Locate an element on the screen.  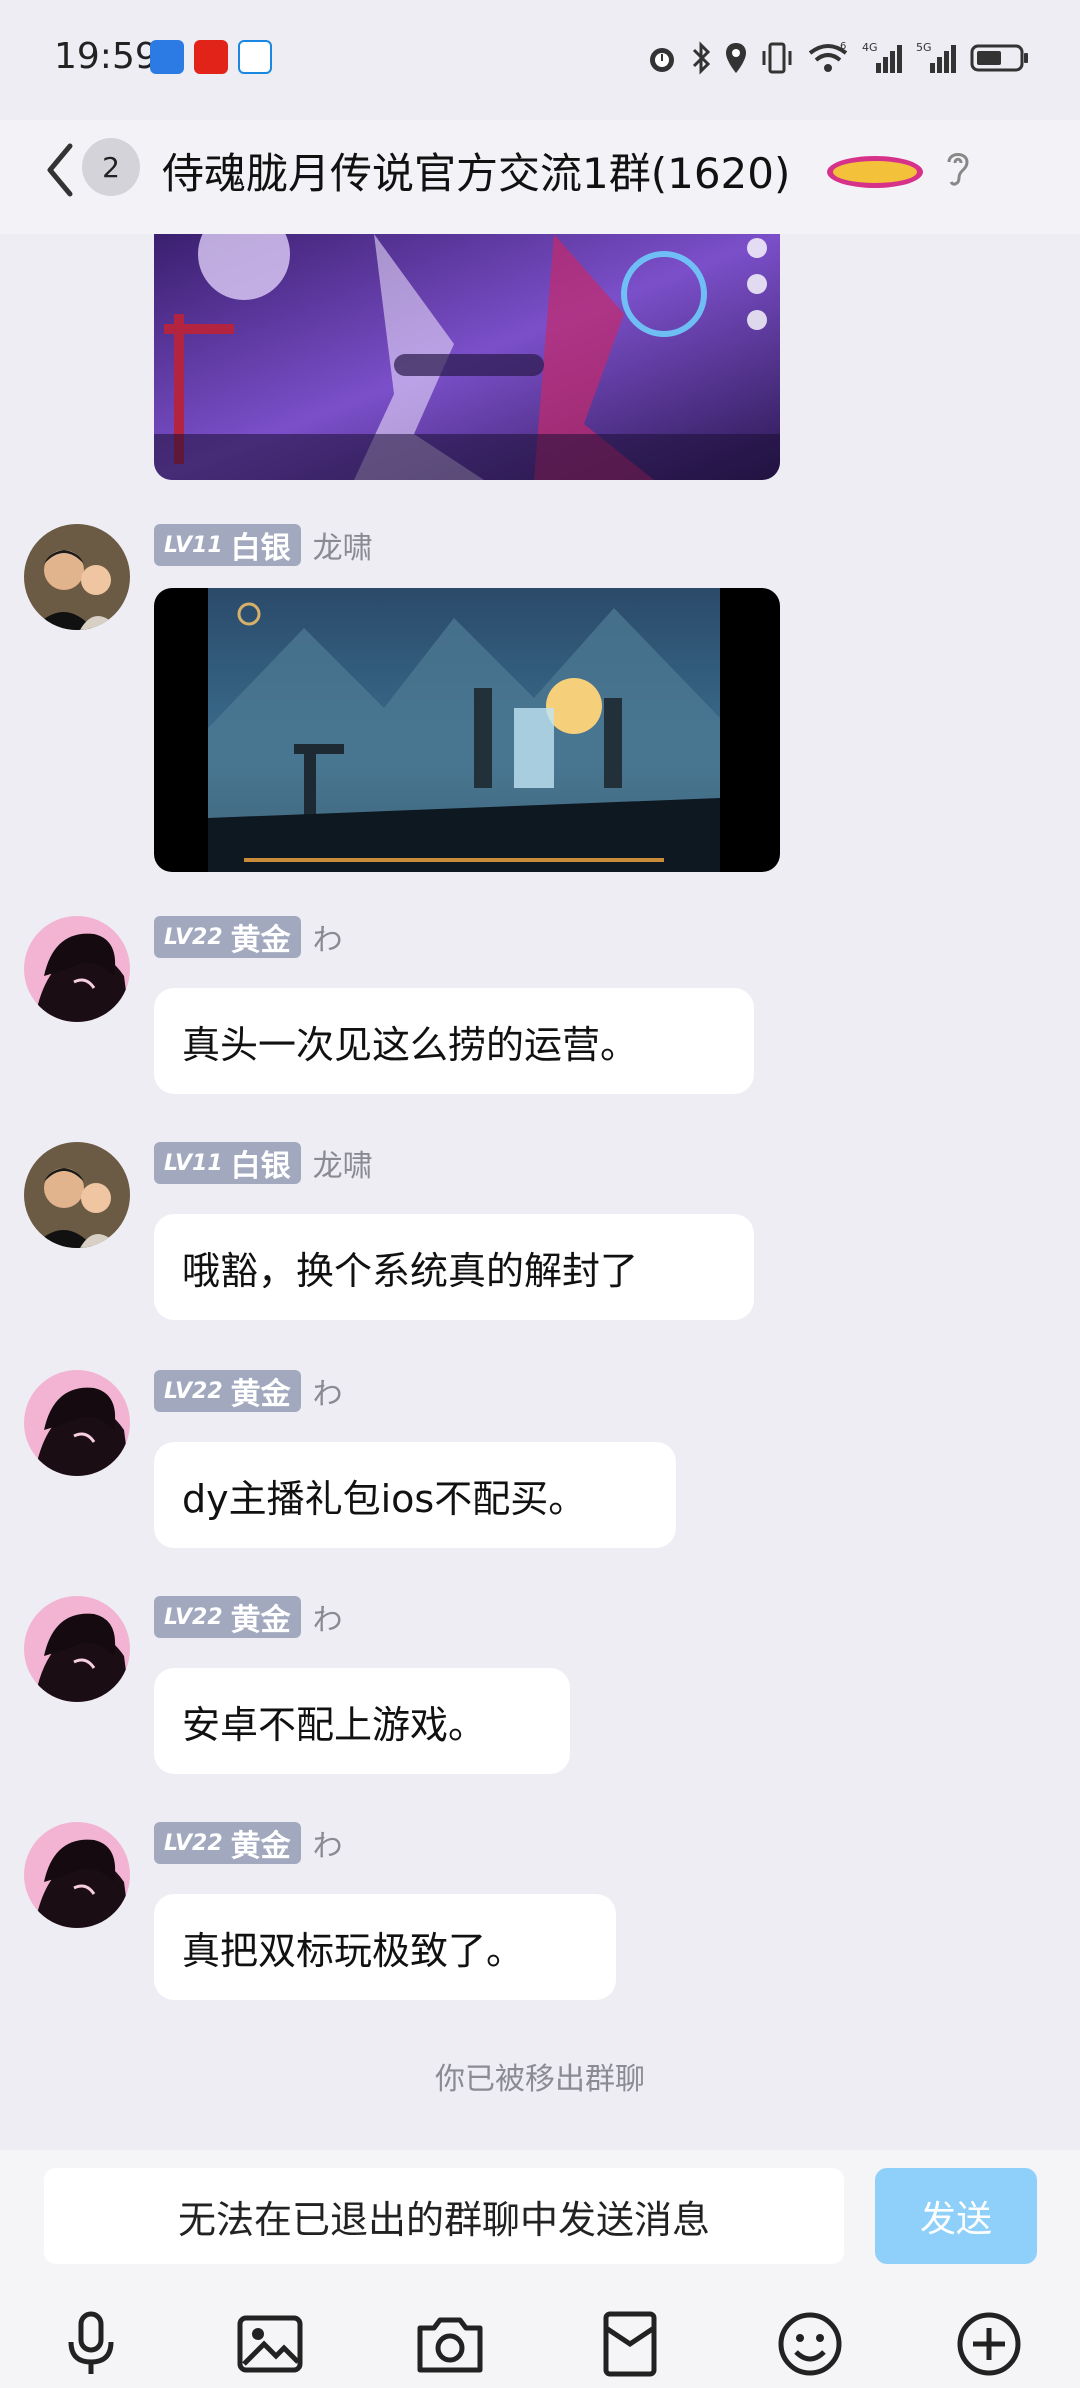
microphone-icon is located at coordinates (91, 2344).